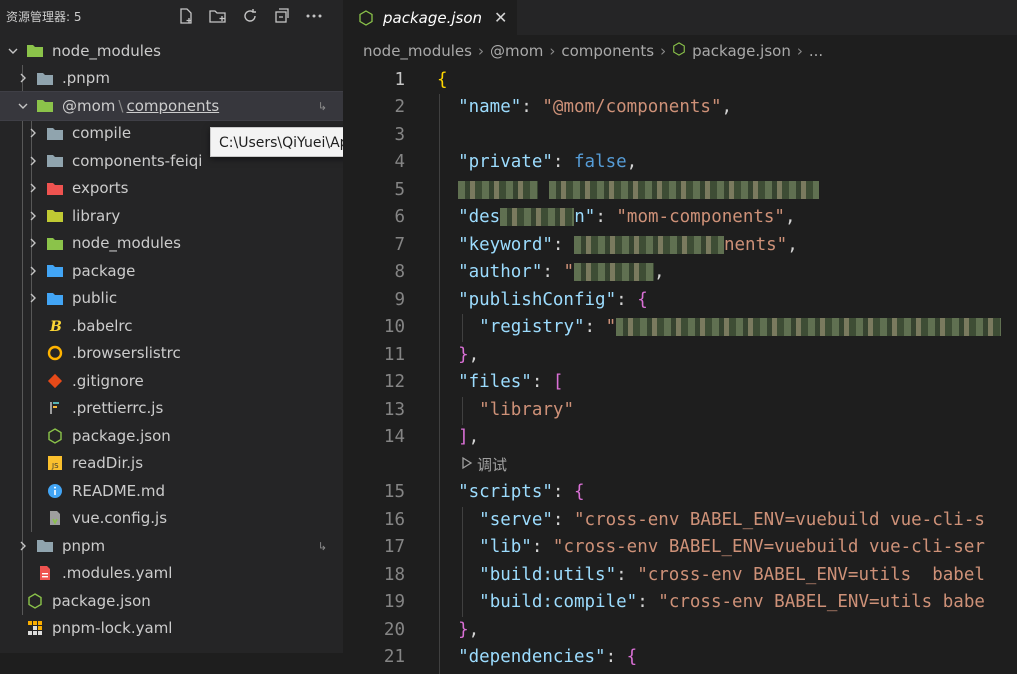  I want to click on line-number: 9, so click(399, 299).